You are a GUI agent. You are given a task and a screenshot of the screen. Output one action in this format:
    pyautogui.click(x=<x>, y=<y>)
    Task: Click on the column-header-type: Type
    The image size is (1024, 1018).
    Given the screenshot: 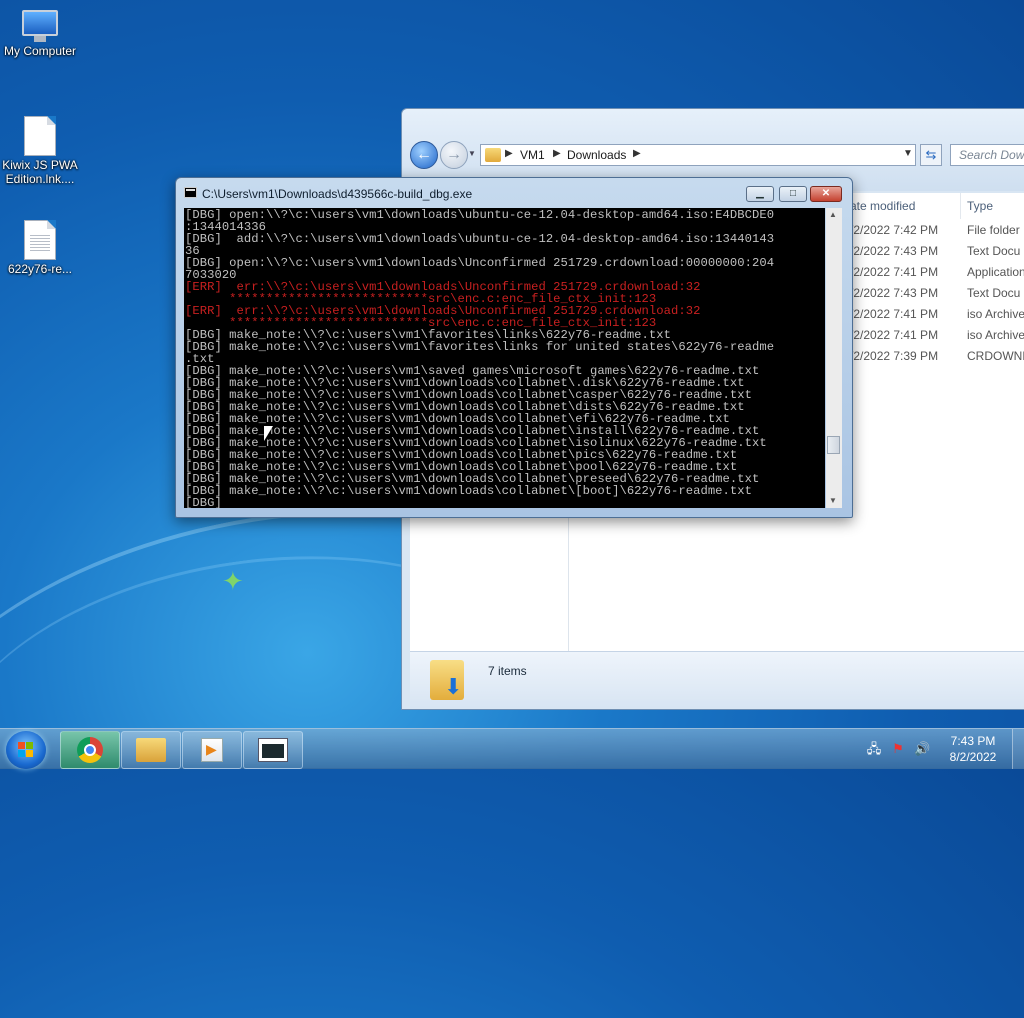 What is the action you would take?
    pyautogui.click(x=980, y=206)
    